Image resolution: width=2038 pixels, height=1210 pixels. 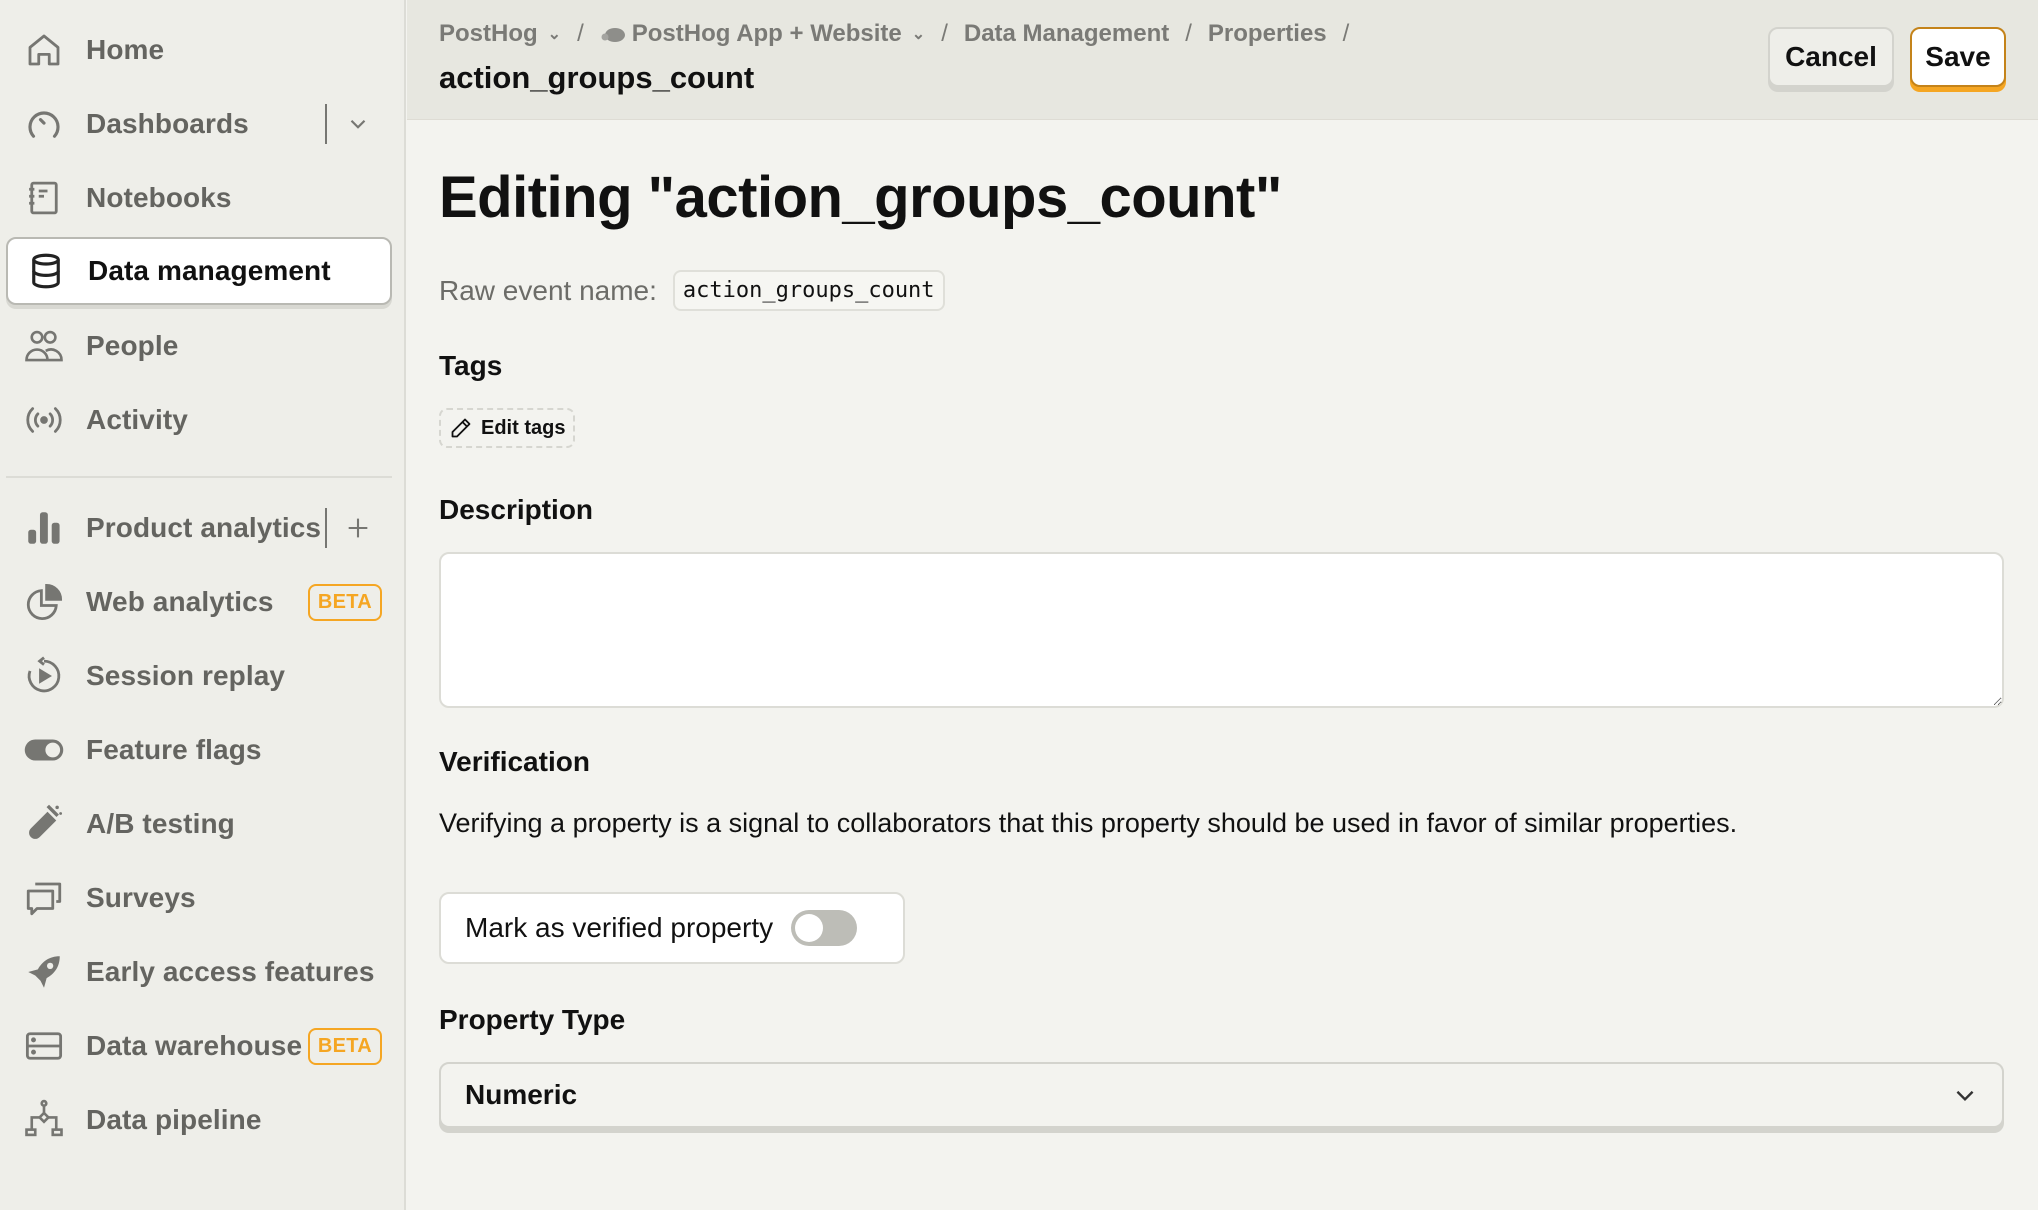 I want to click on pencil-icon, so click(x=461, y=428).